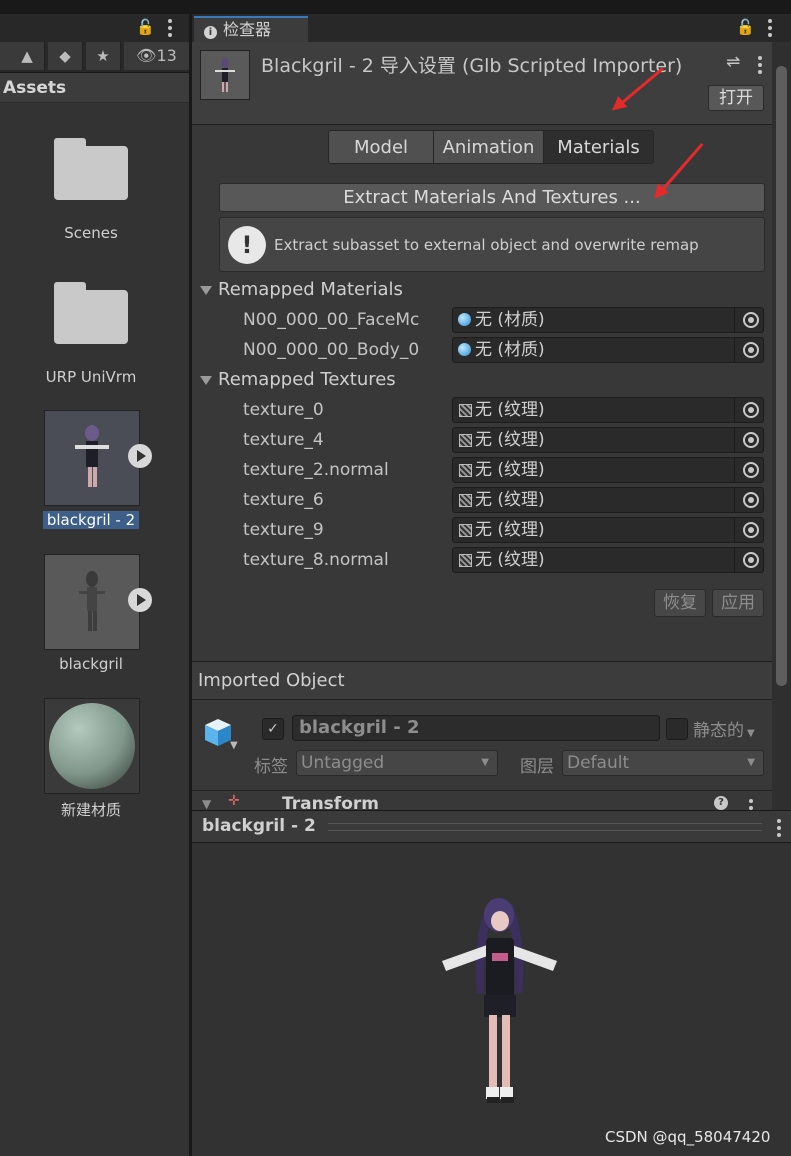 Image resolution: width=791 pixels, height=1156 pixels. I want to click on tag-value: Untagged, so click(343, 763).